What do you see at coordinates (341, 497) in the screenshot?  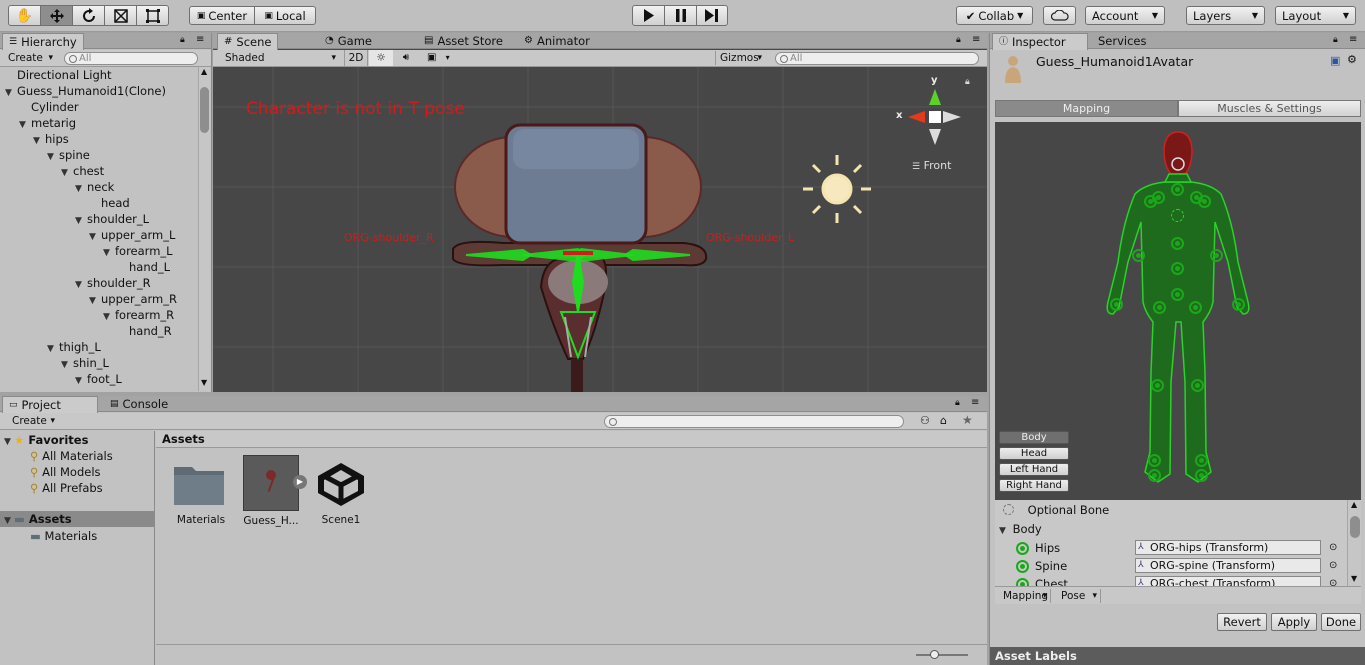 I see `asset-item-scene: Scene1` at bounding box center [341, 497].